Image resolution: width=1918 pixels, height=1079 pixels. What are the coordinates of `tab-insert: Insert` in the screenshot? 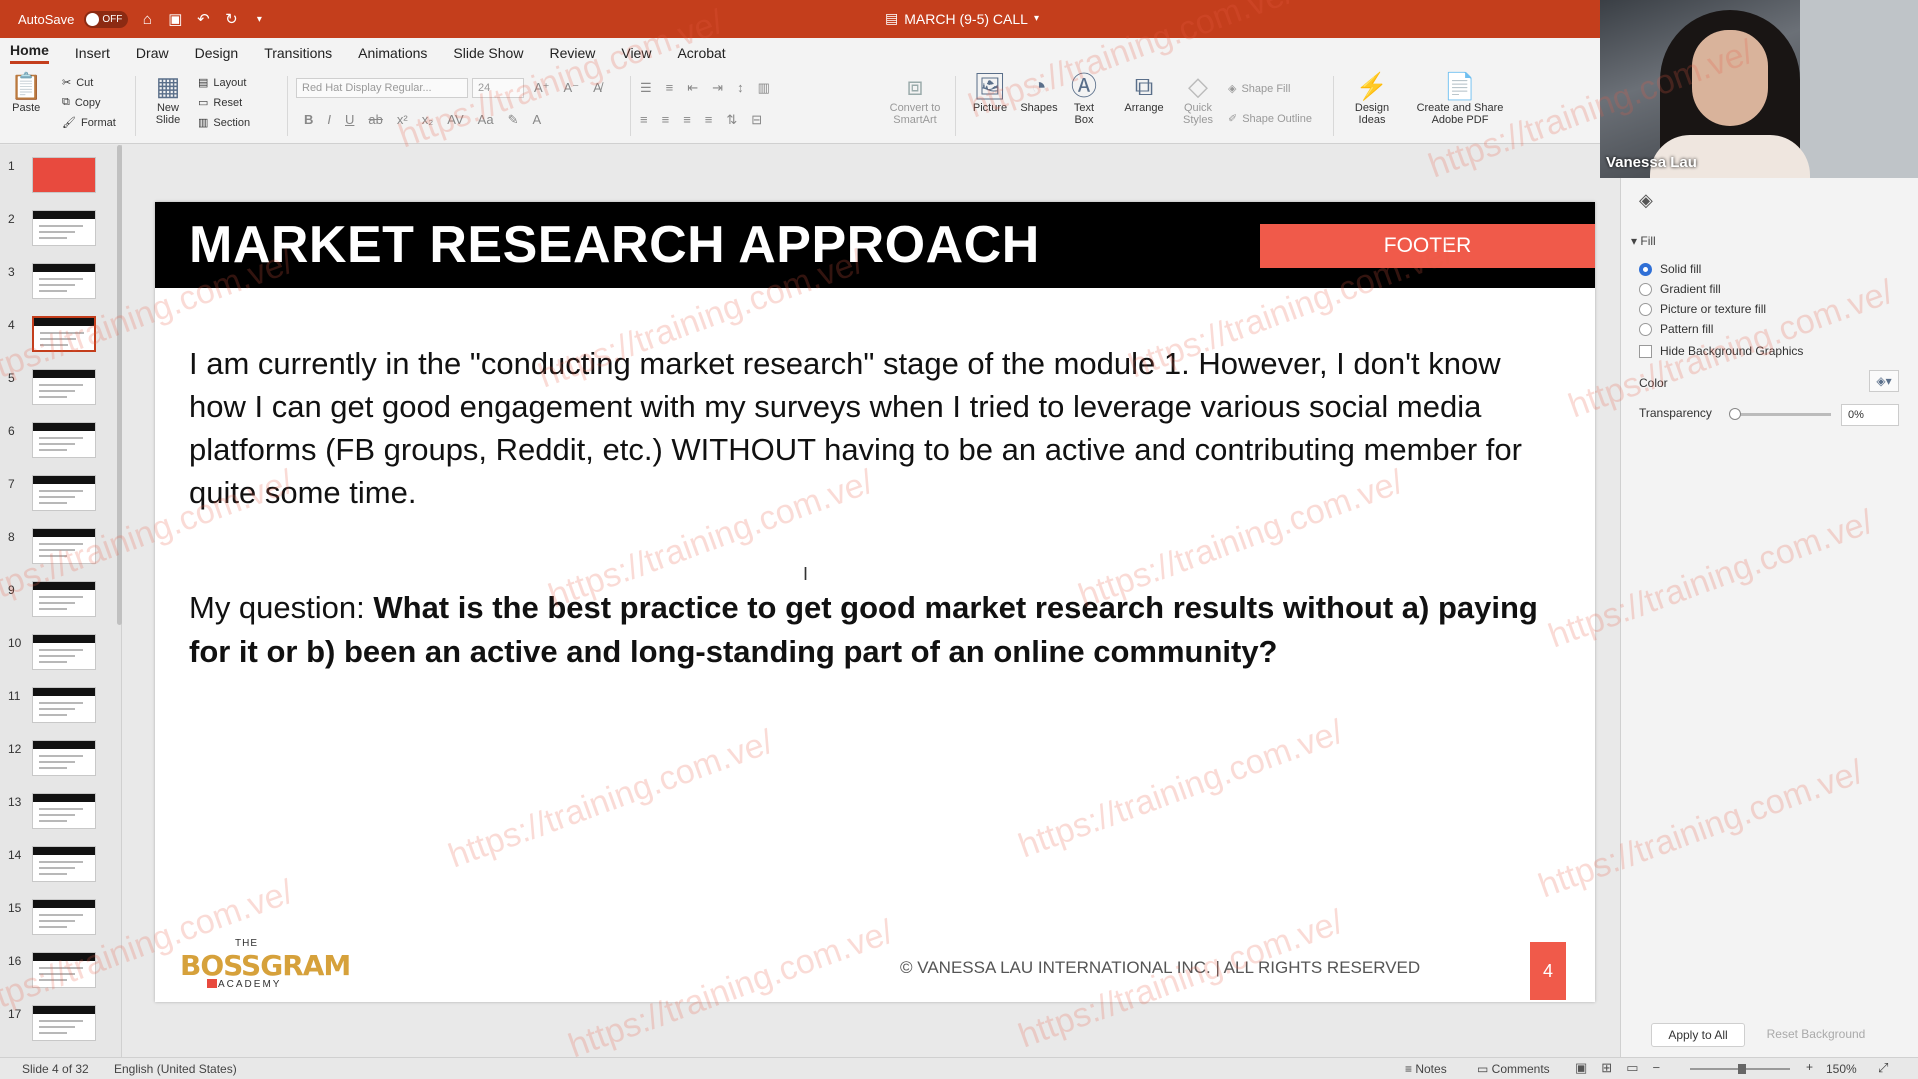 It's located at (92, 53).